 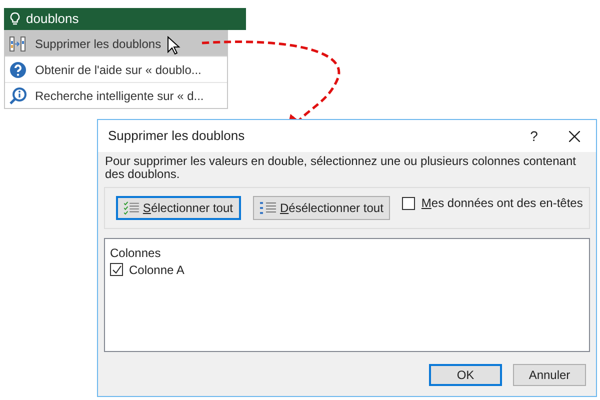 What do you see at coordinates (502, 203) in the screenshot?
I see `headers-checkbox-label: Mes données ont des en-têtes` at bounding box center [502, 203].